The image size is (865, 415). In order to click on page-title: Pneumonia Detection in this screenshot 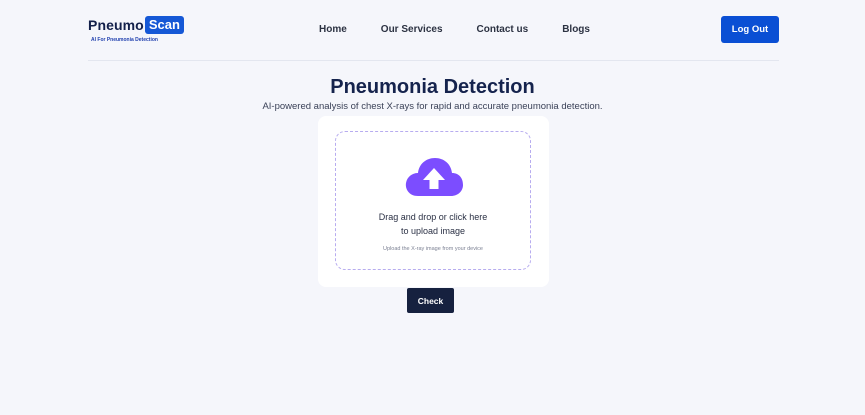, I will do `click(432, 87)`.